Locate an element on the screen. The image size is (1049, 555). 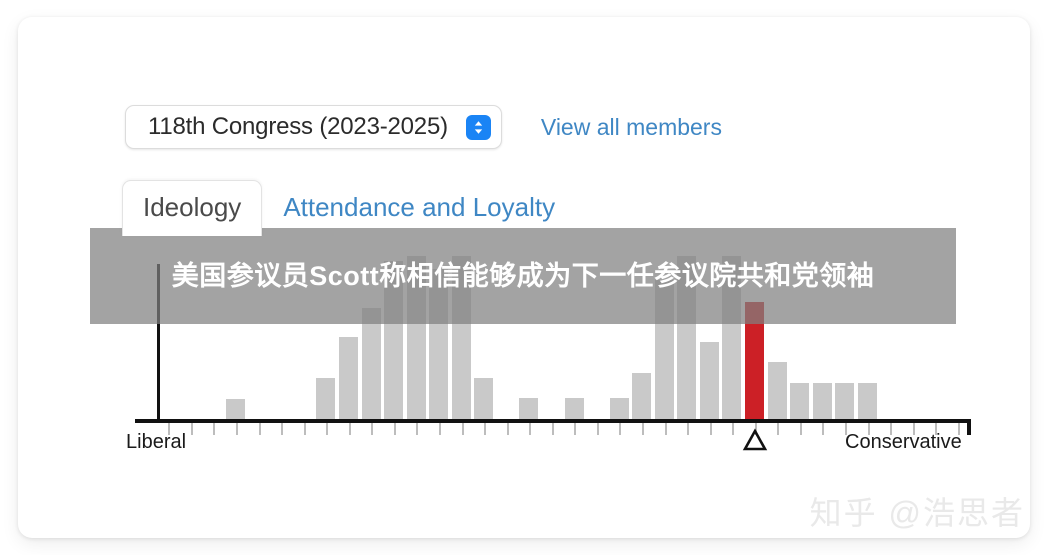
congress-select: 118th Congress (2023-2025) is located at coordinates (313, 127).